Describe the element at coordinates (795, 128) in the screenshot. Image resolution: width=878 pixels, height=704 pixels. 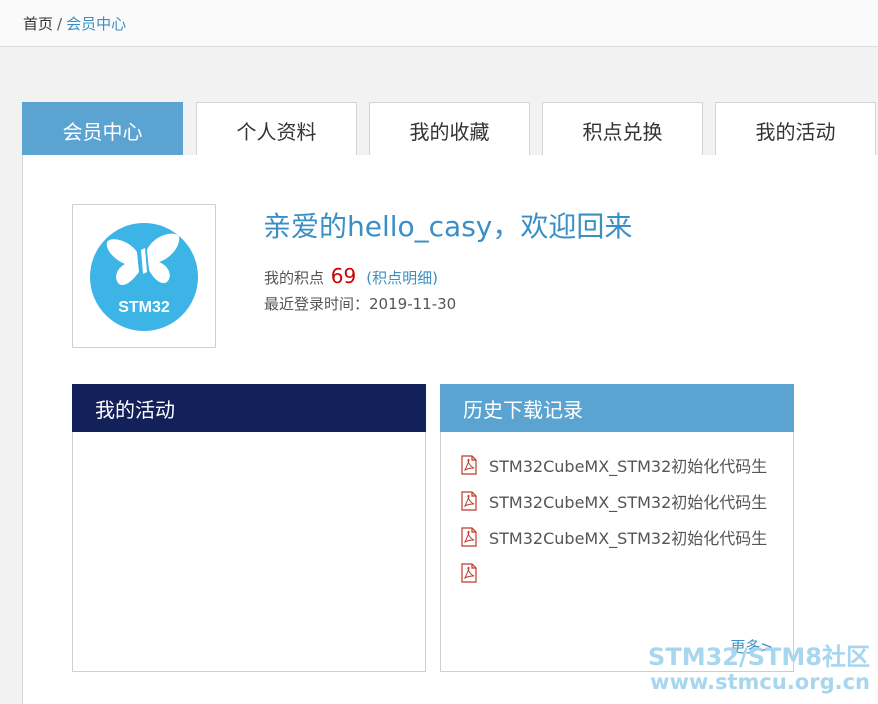
I see `tab-my-activities: 我的活动` at that location.